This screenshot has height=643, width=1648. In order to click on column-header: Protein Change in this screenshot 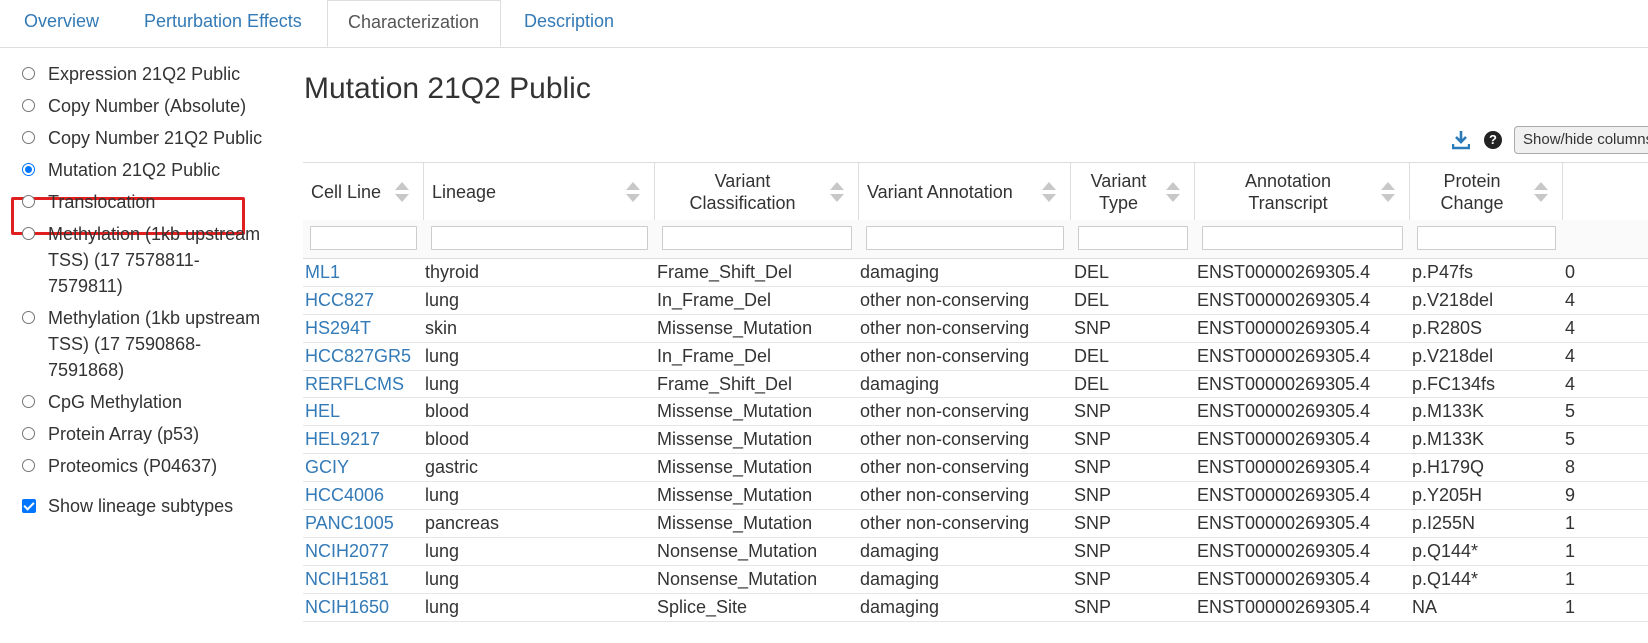, I will do `click(1486, 191)`.